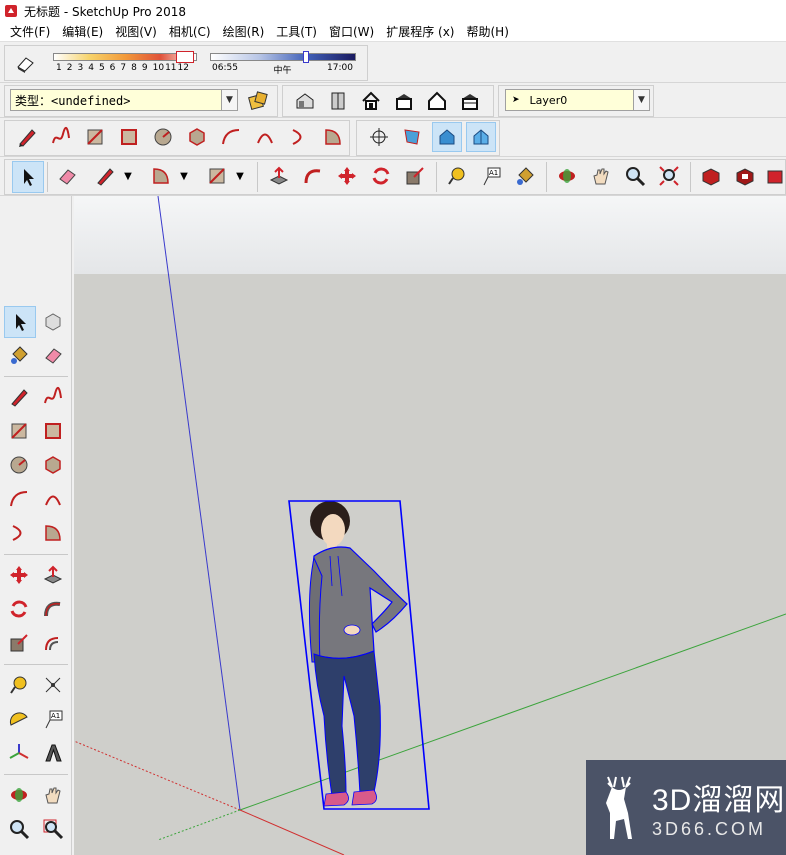 Image resolution: width=786 pixels, height=855 pixels. I want to click on view-top-button, so click(338, 101).